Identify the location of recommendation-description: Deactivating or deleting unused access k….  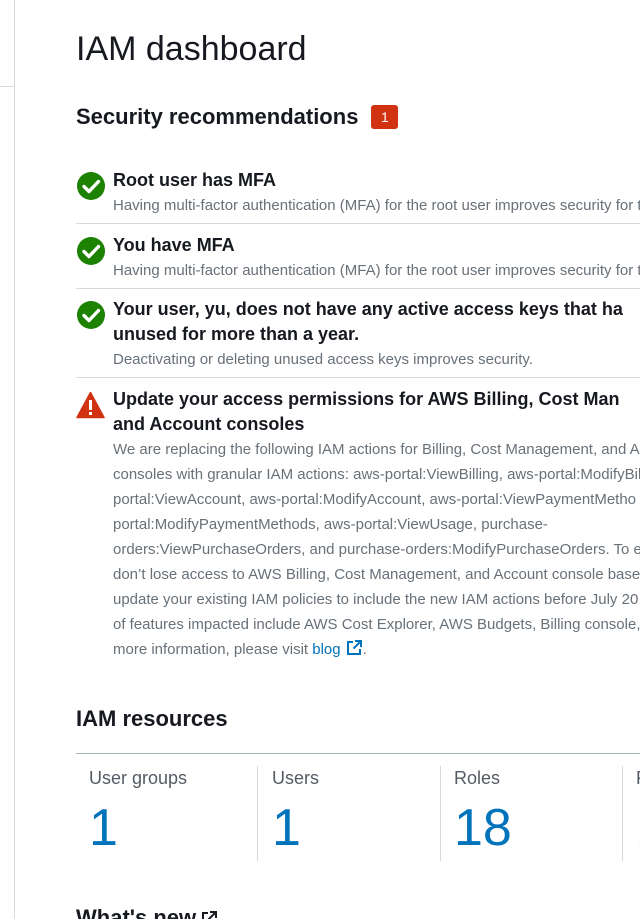
(323, 359).